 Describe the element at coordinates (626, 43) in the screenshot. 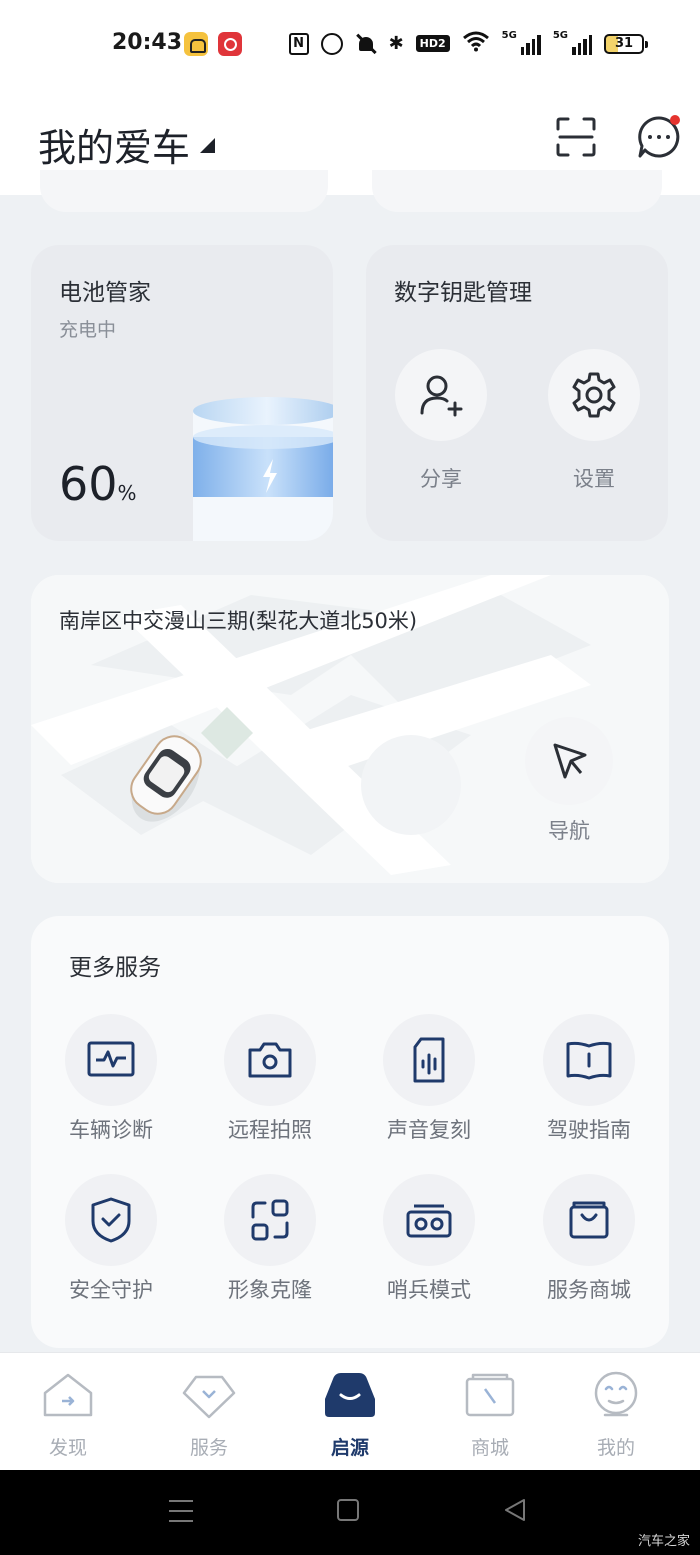

I see `battery-indicator: 31` at that location.